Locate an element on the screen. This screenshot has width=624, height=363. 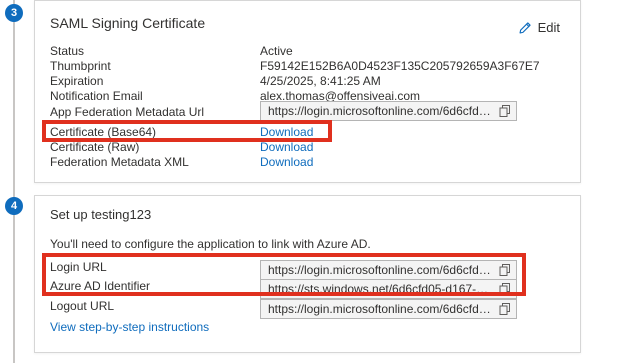
thumbprint-value: F59142E152B6A0D4523F135C205792659A3F67E7 is located at coordinates (400, 66).